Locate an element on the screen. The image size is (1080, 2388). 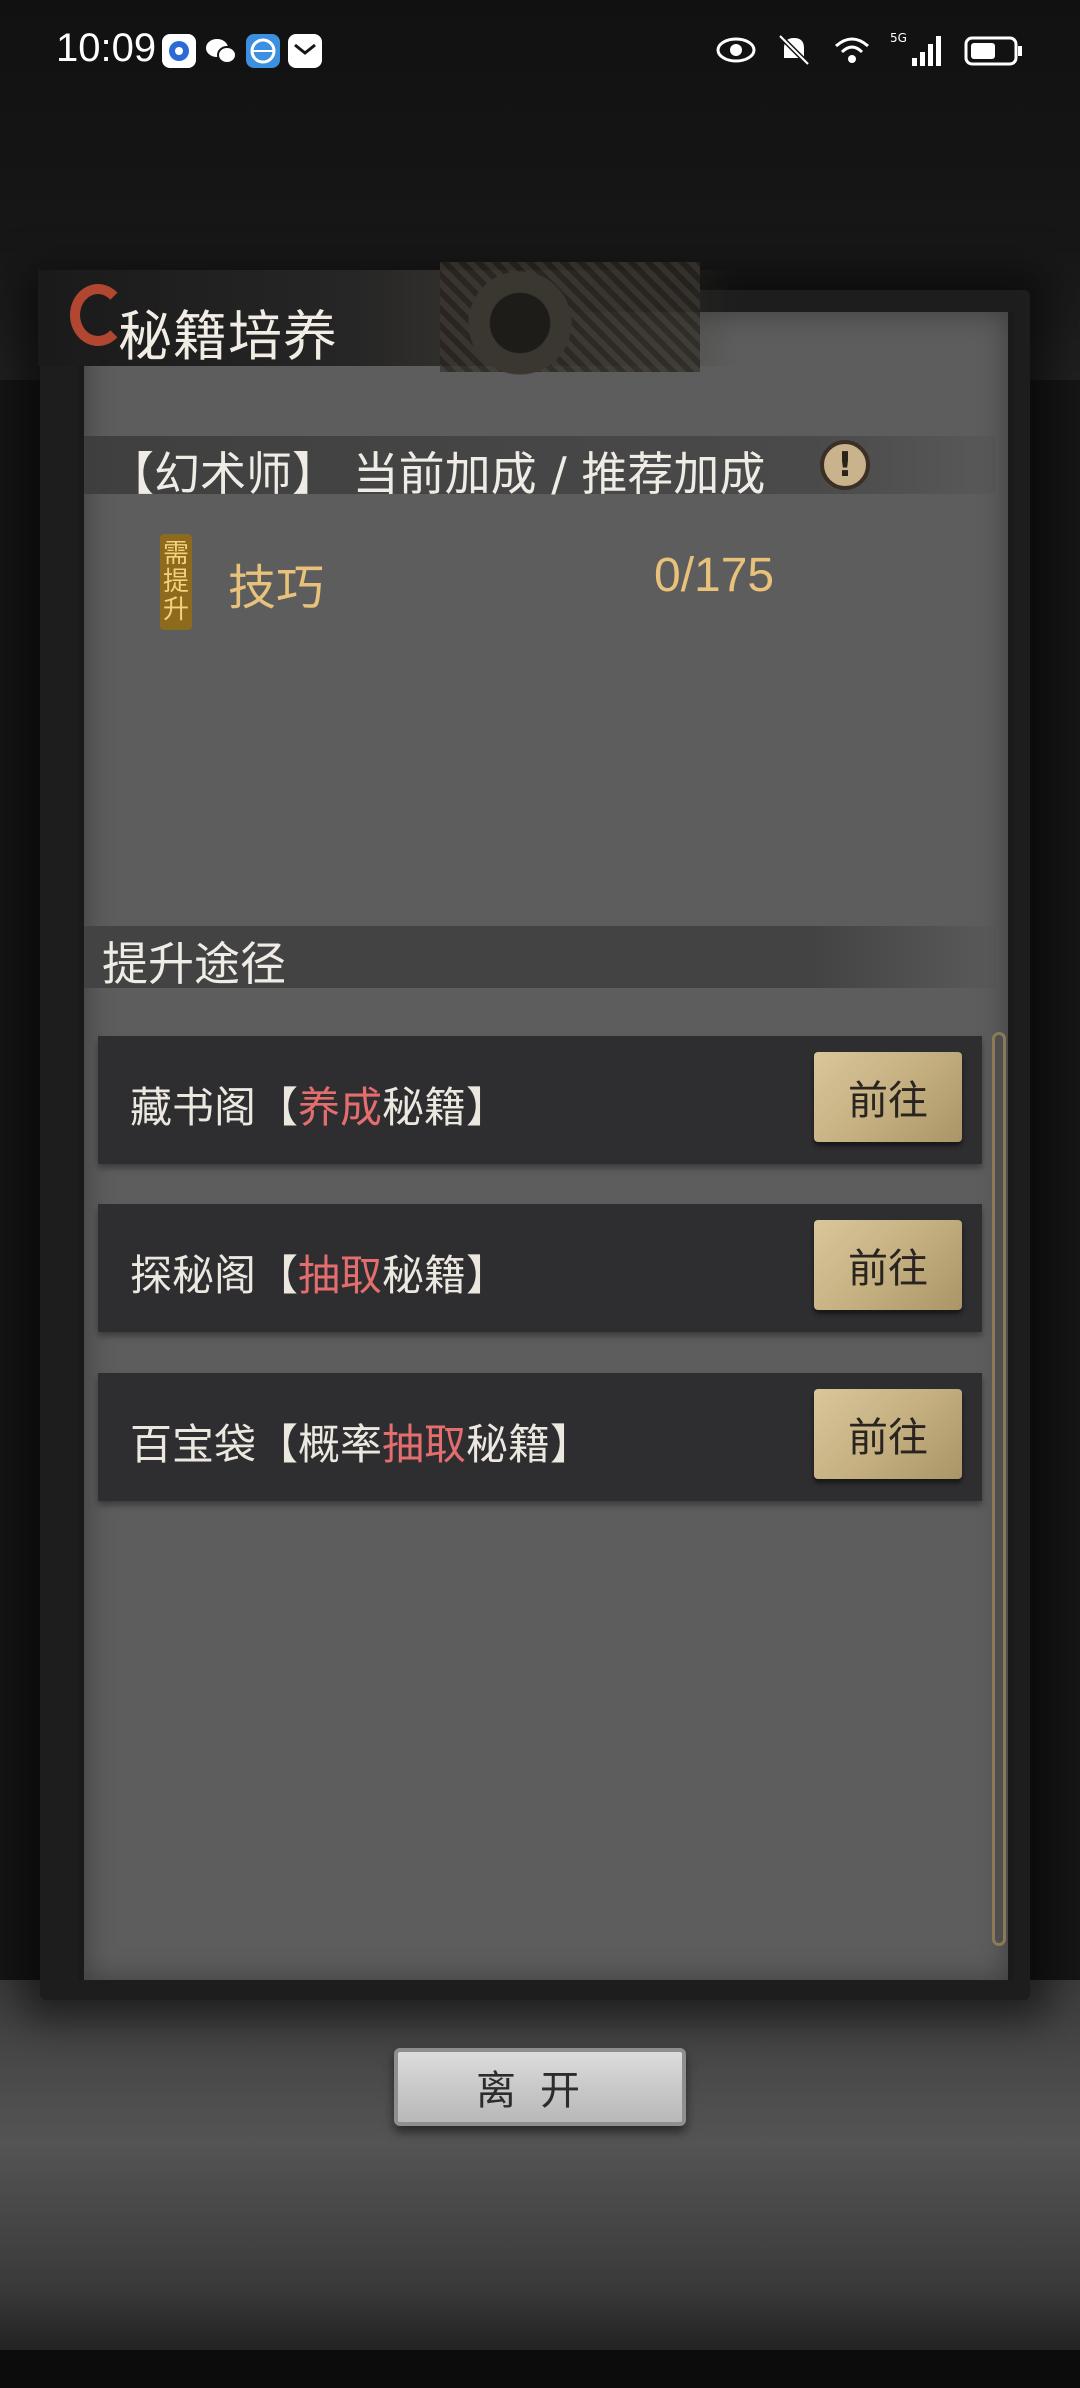
scrollbar is located at coordinates (999, 1489).